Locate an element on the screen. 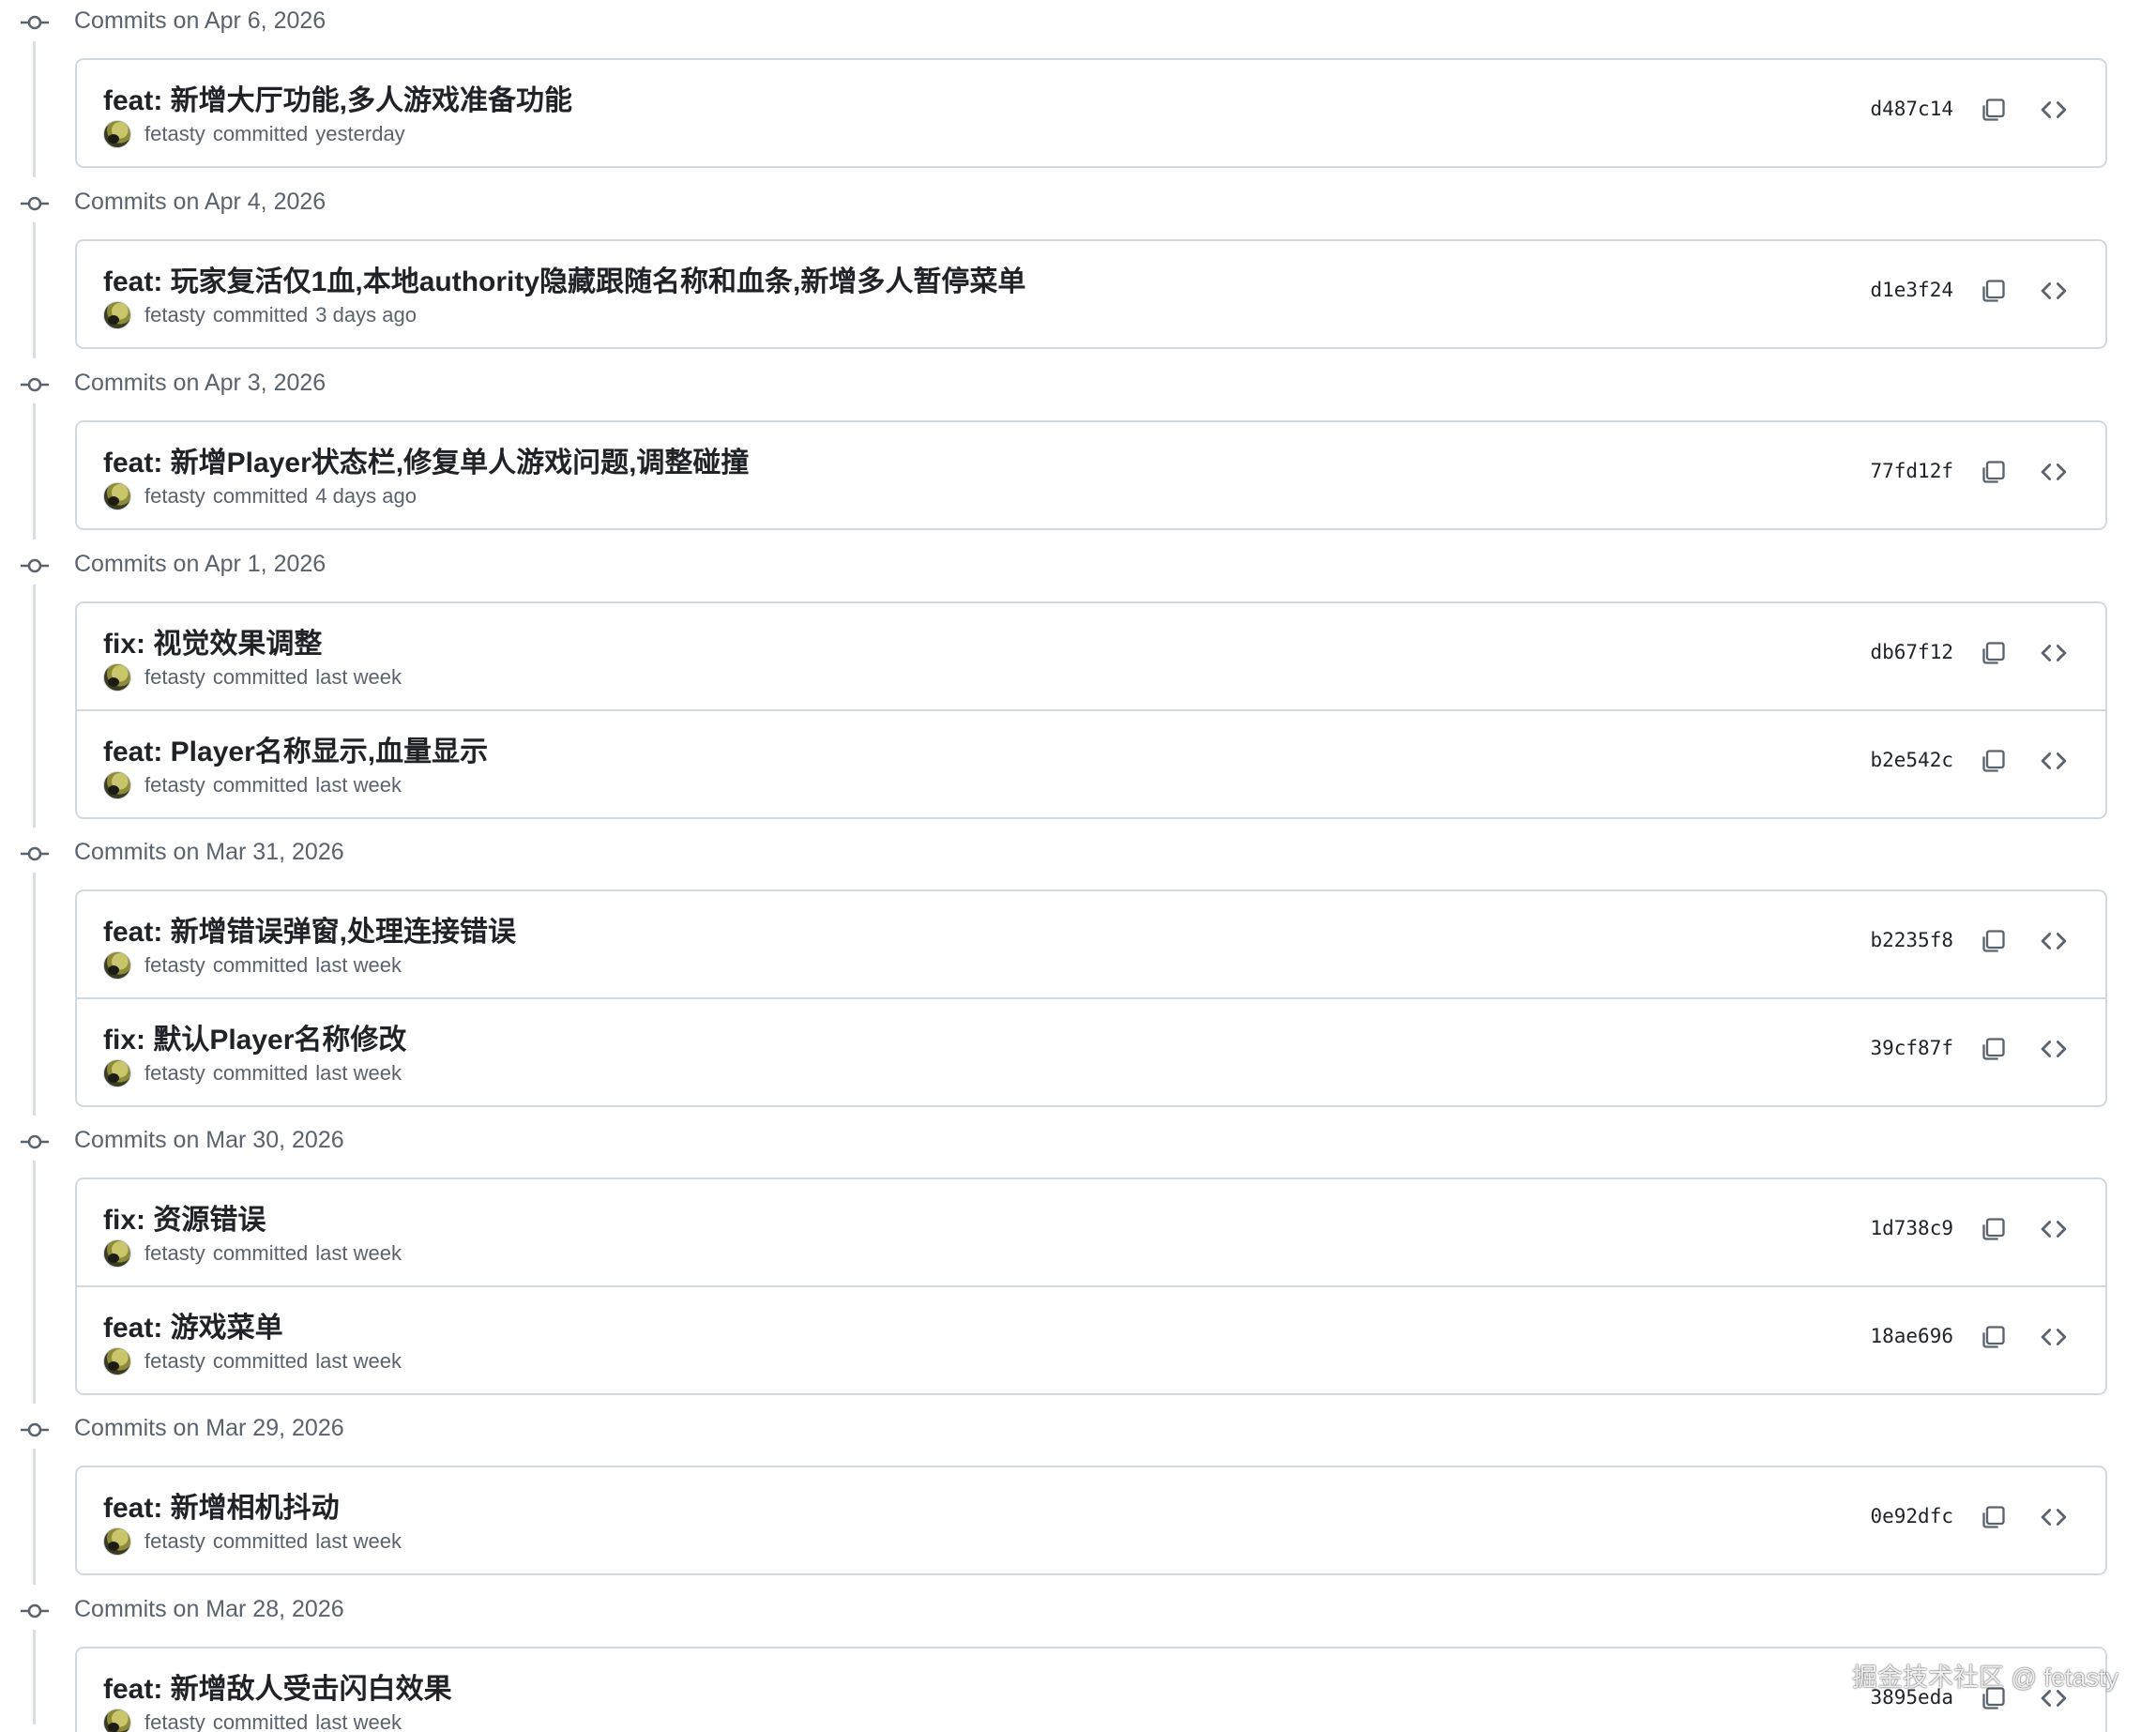 This screenshot has height=1732, width=2156. commit-sha-link: 18ae696 is located at coordinates (1911, 1336).